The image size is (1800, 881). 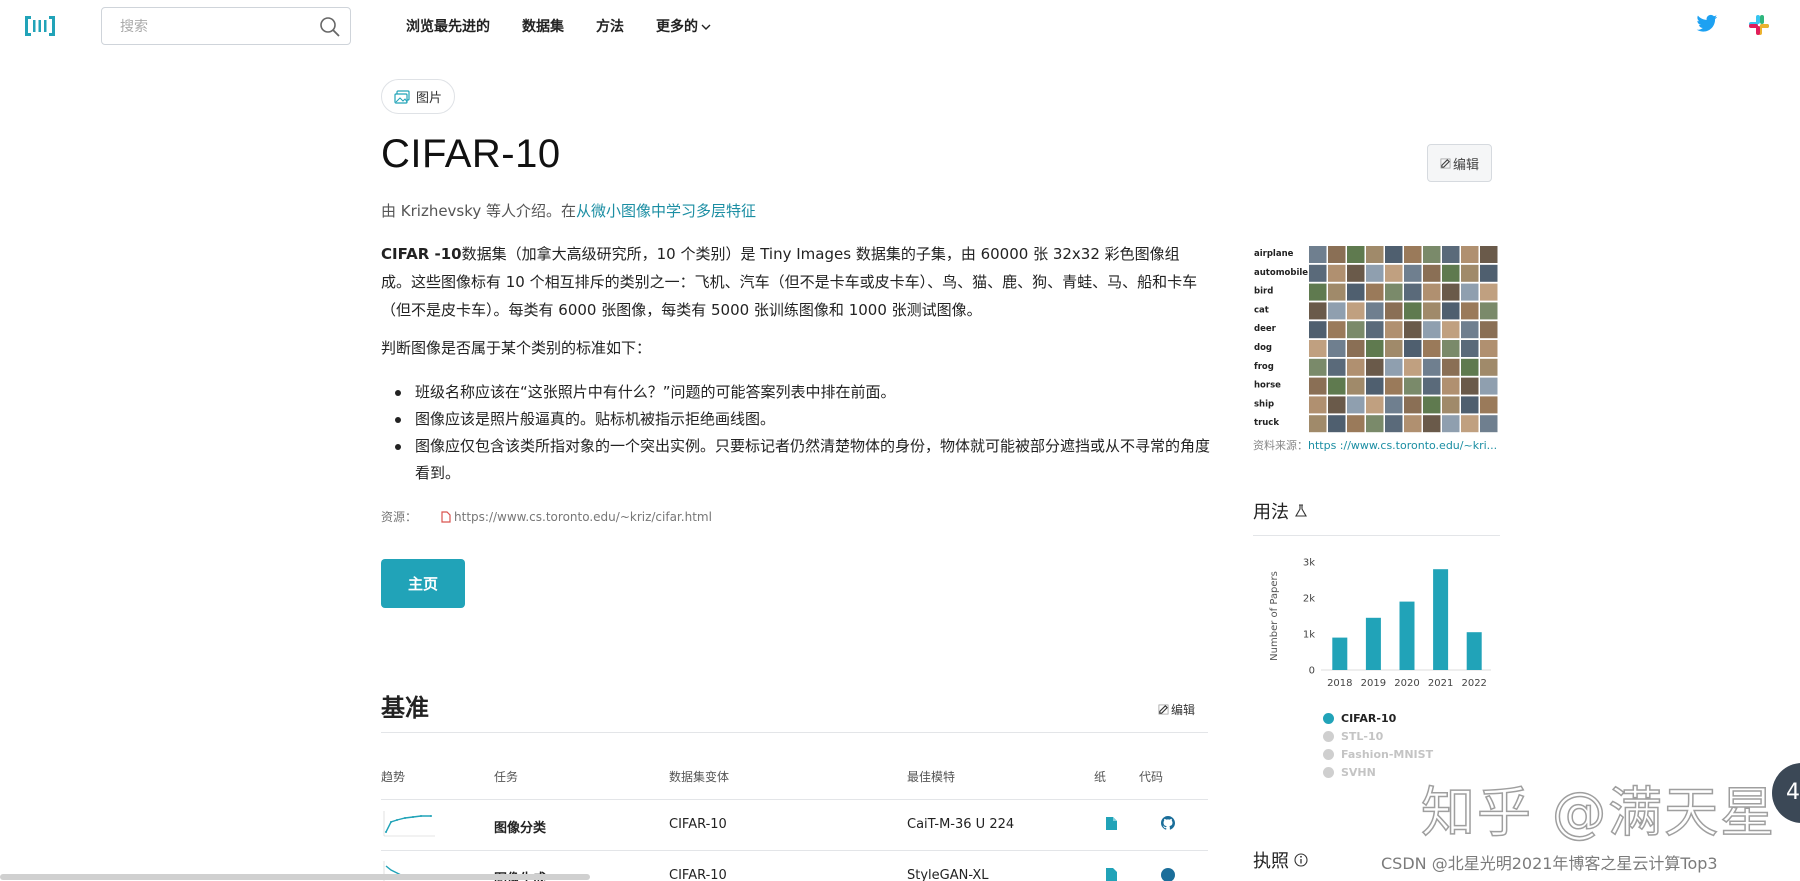 What do you see at coordinates (402, 96) in the screenshot?
I see `images-icon` at bounding box center [402, 96].